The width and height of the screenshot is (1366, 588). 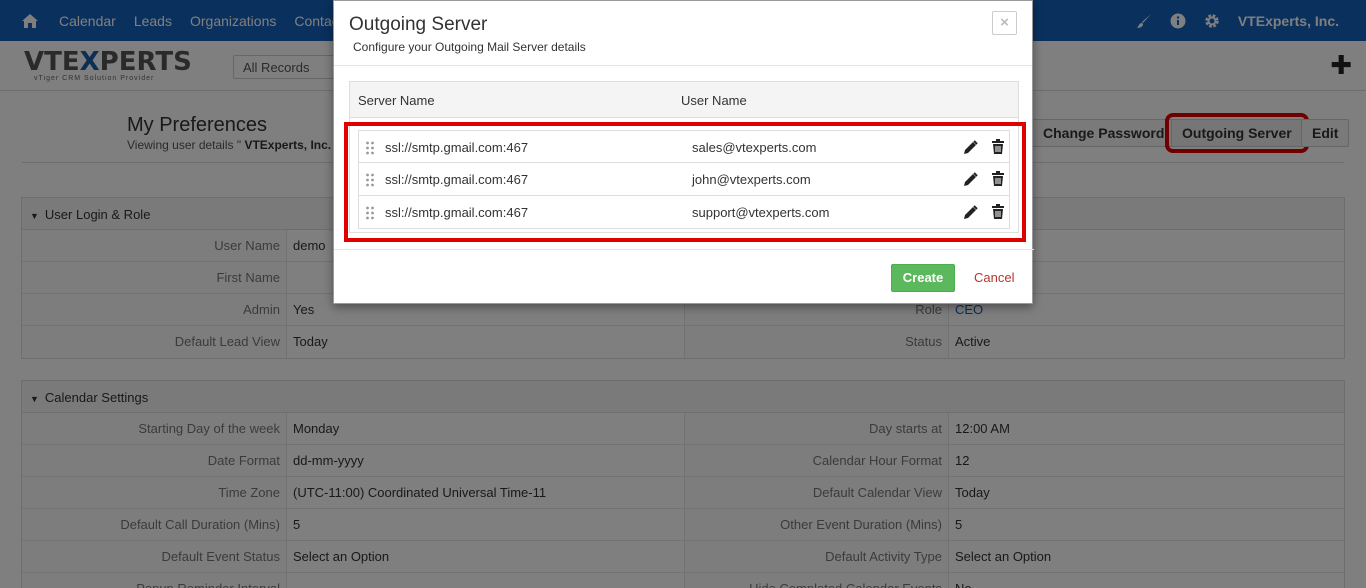 I want to click on column-user-name: User Name, so click(x=714, y=100).